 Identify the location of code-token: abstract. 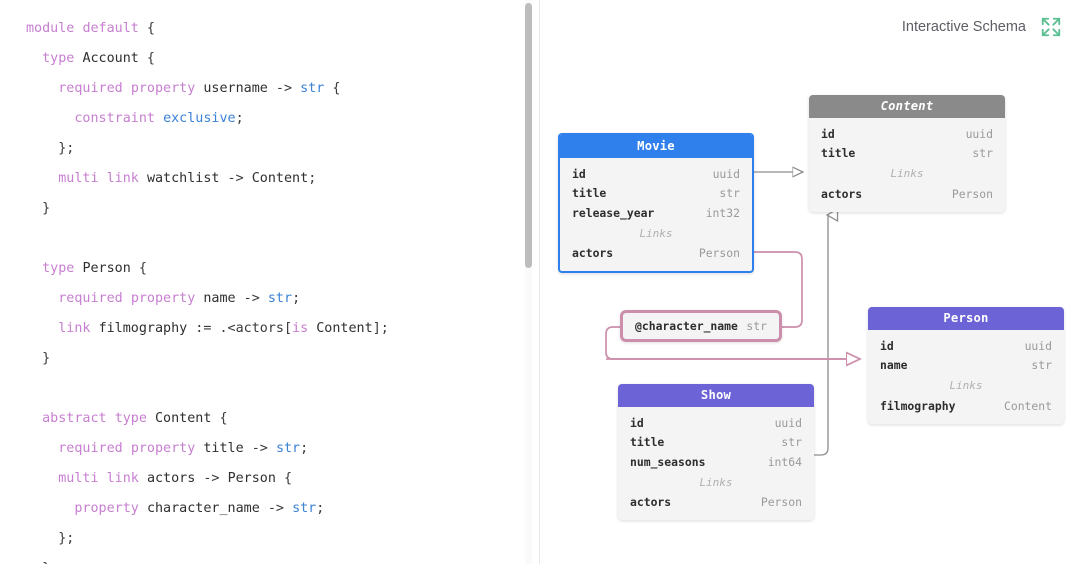
(78, 418).